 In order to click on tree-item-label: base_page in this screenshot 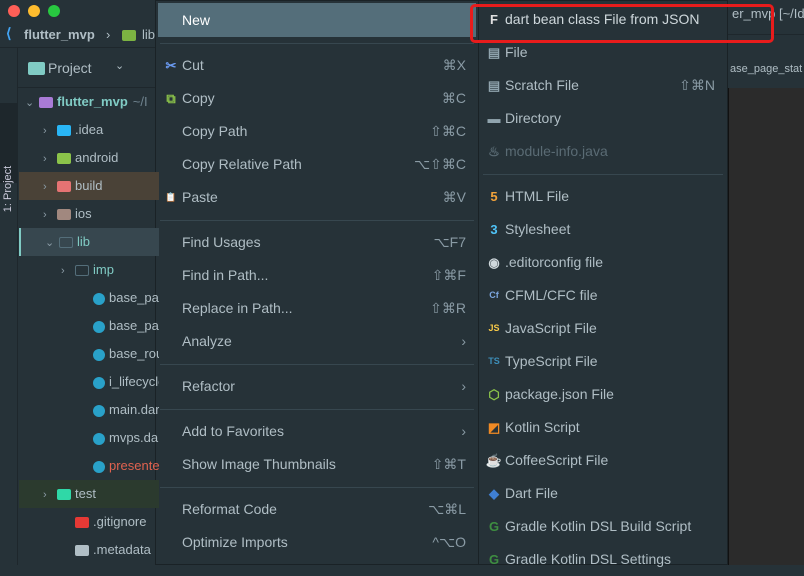, I will do `click(134, 297)`.